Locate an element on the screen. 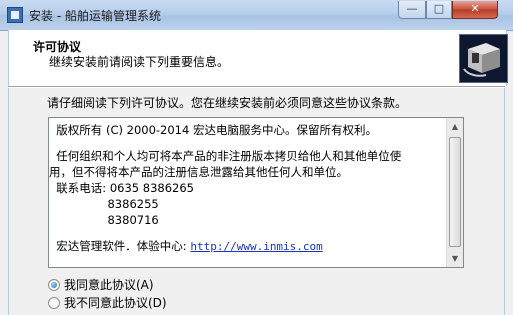 This screenshot has width=513, height=315. agree-label: 我同意此协议(A) is located at coordinates (109, 285).